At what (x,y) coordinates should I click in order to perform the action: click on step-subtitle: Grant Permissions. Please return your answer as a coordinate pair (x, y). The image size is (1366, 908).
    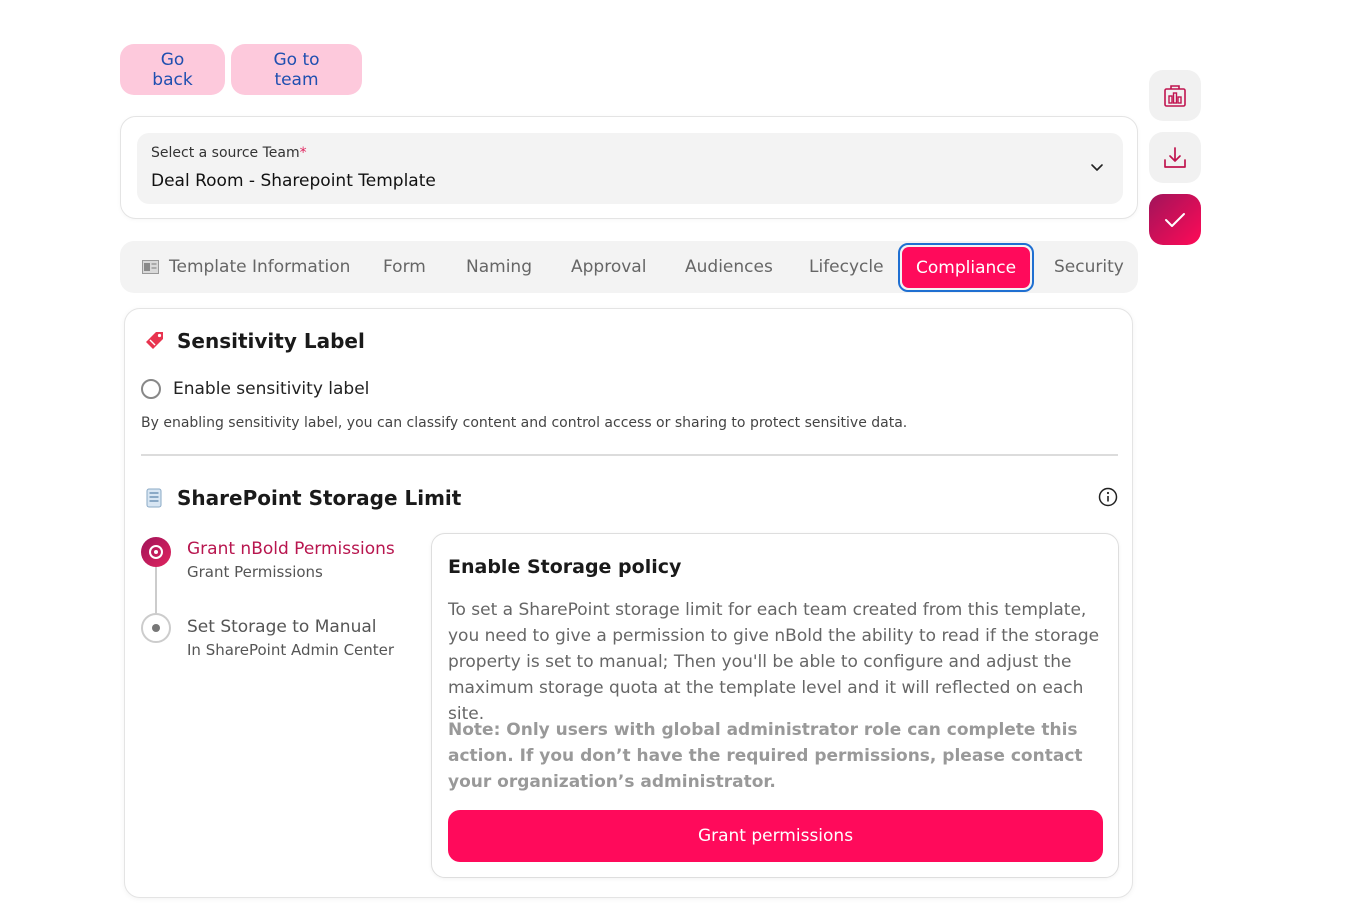
    Looking at the image, I should click on (255, 572).